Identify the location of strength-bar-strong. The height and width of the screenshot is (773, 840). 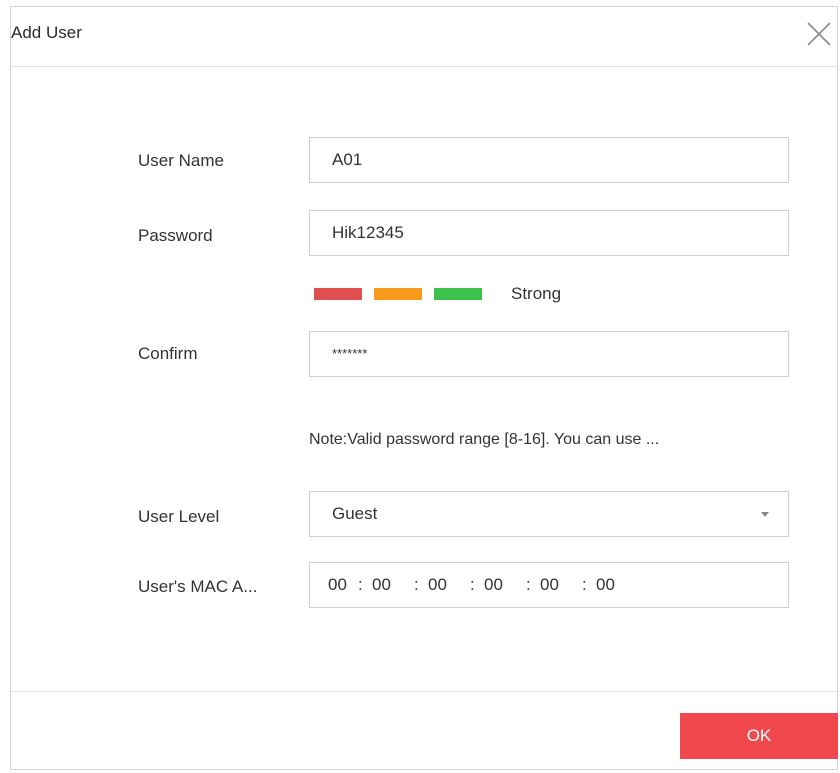
(458, 294).